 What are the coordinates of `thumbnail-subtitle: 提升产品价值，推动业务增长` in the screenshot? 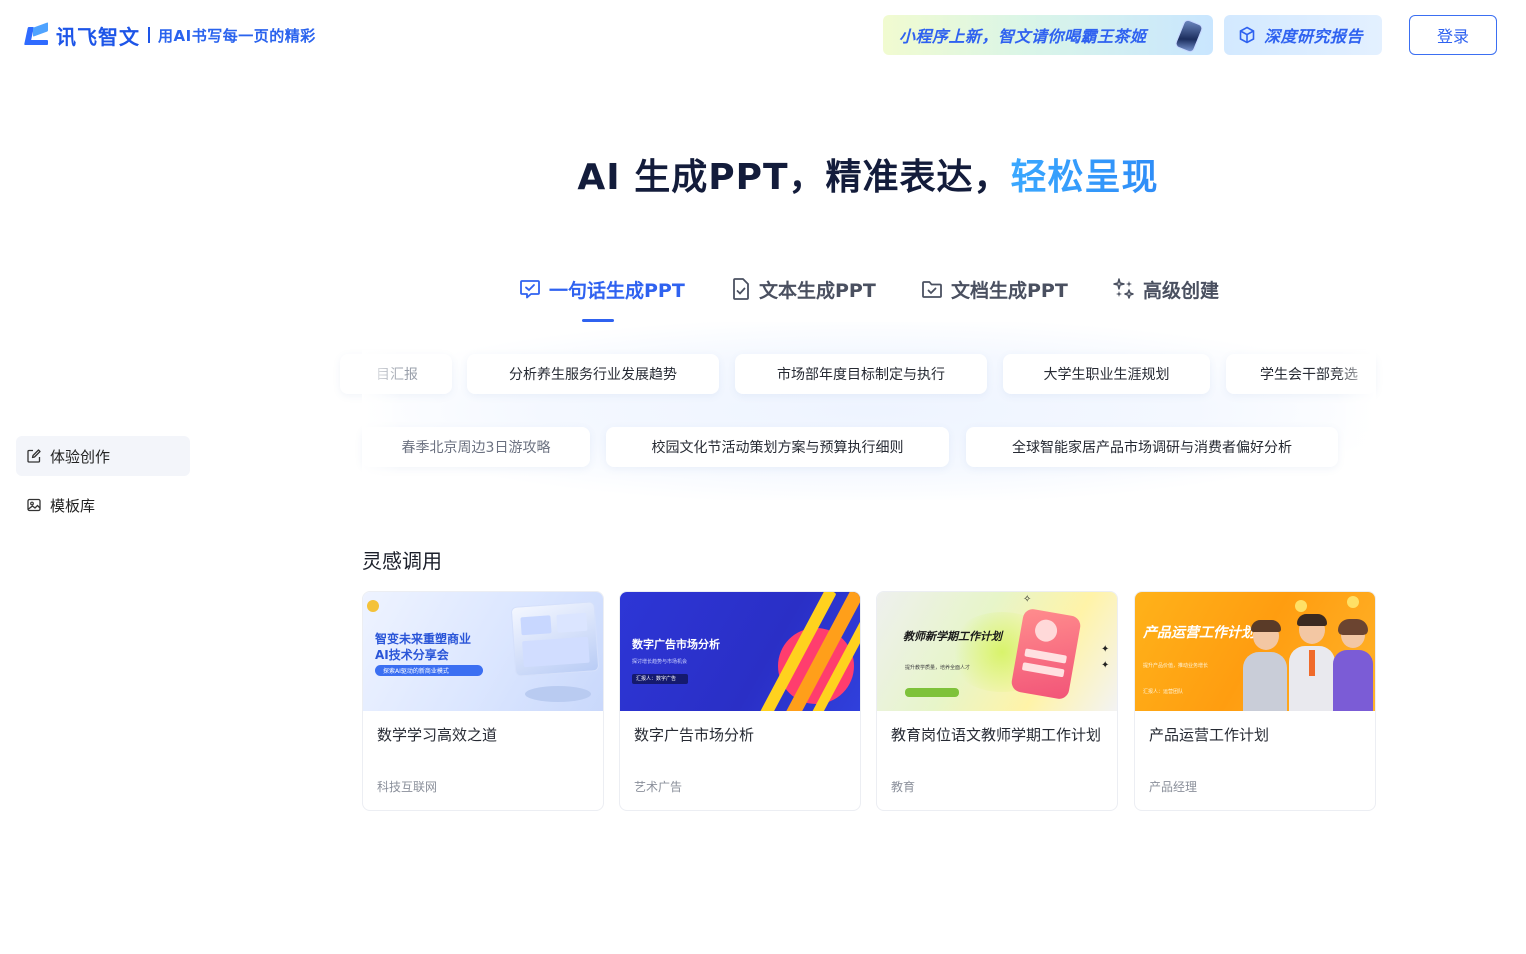 It's located at (1176, 666).